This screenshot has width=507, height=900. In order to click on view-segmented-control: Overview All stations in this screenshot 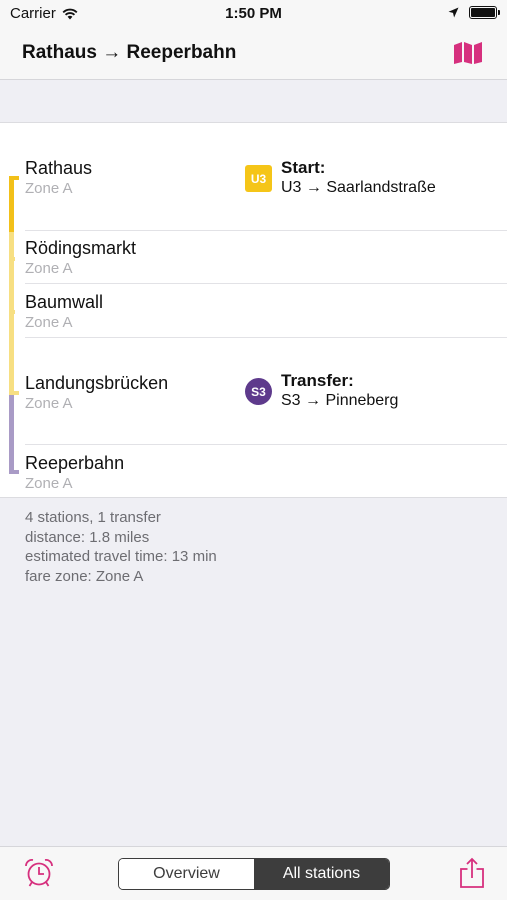, I will do `click(254, 874)`.